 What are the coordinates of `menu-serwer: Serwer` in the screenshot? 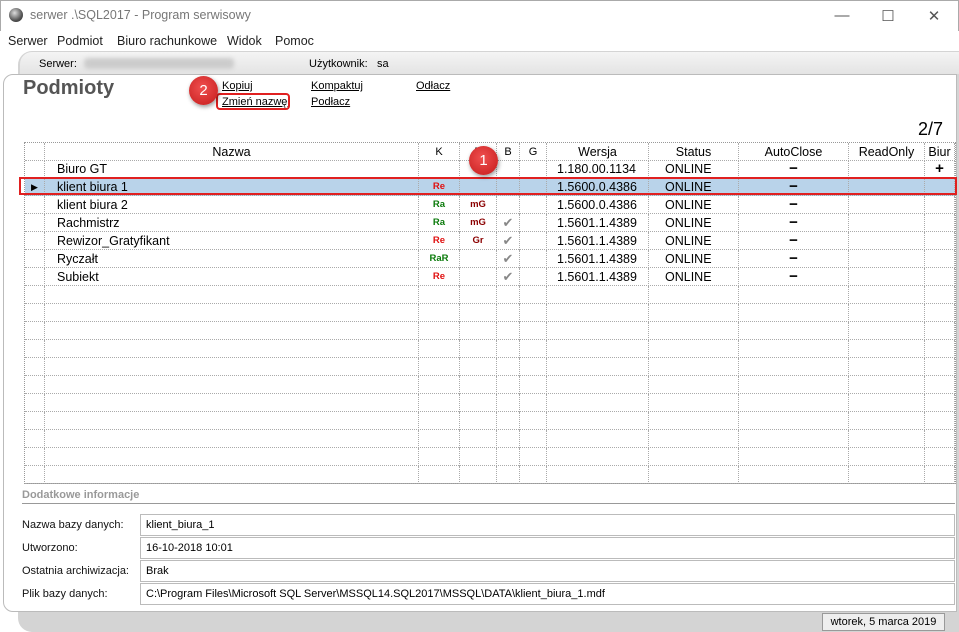 It's located at (28, 41).